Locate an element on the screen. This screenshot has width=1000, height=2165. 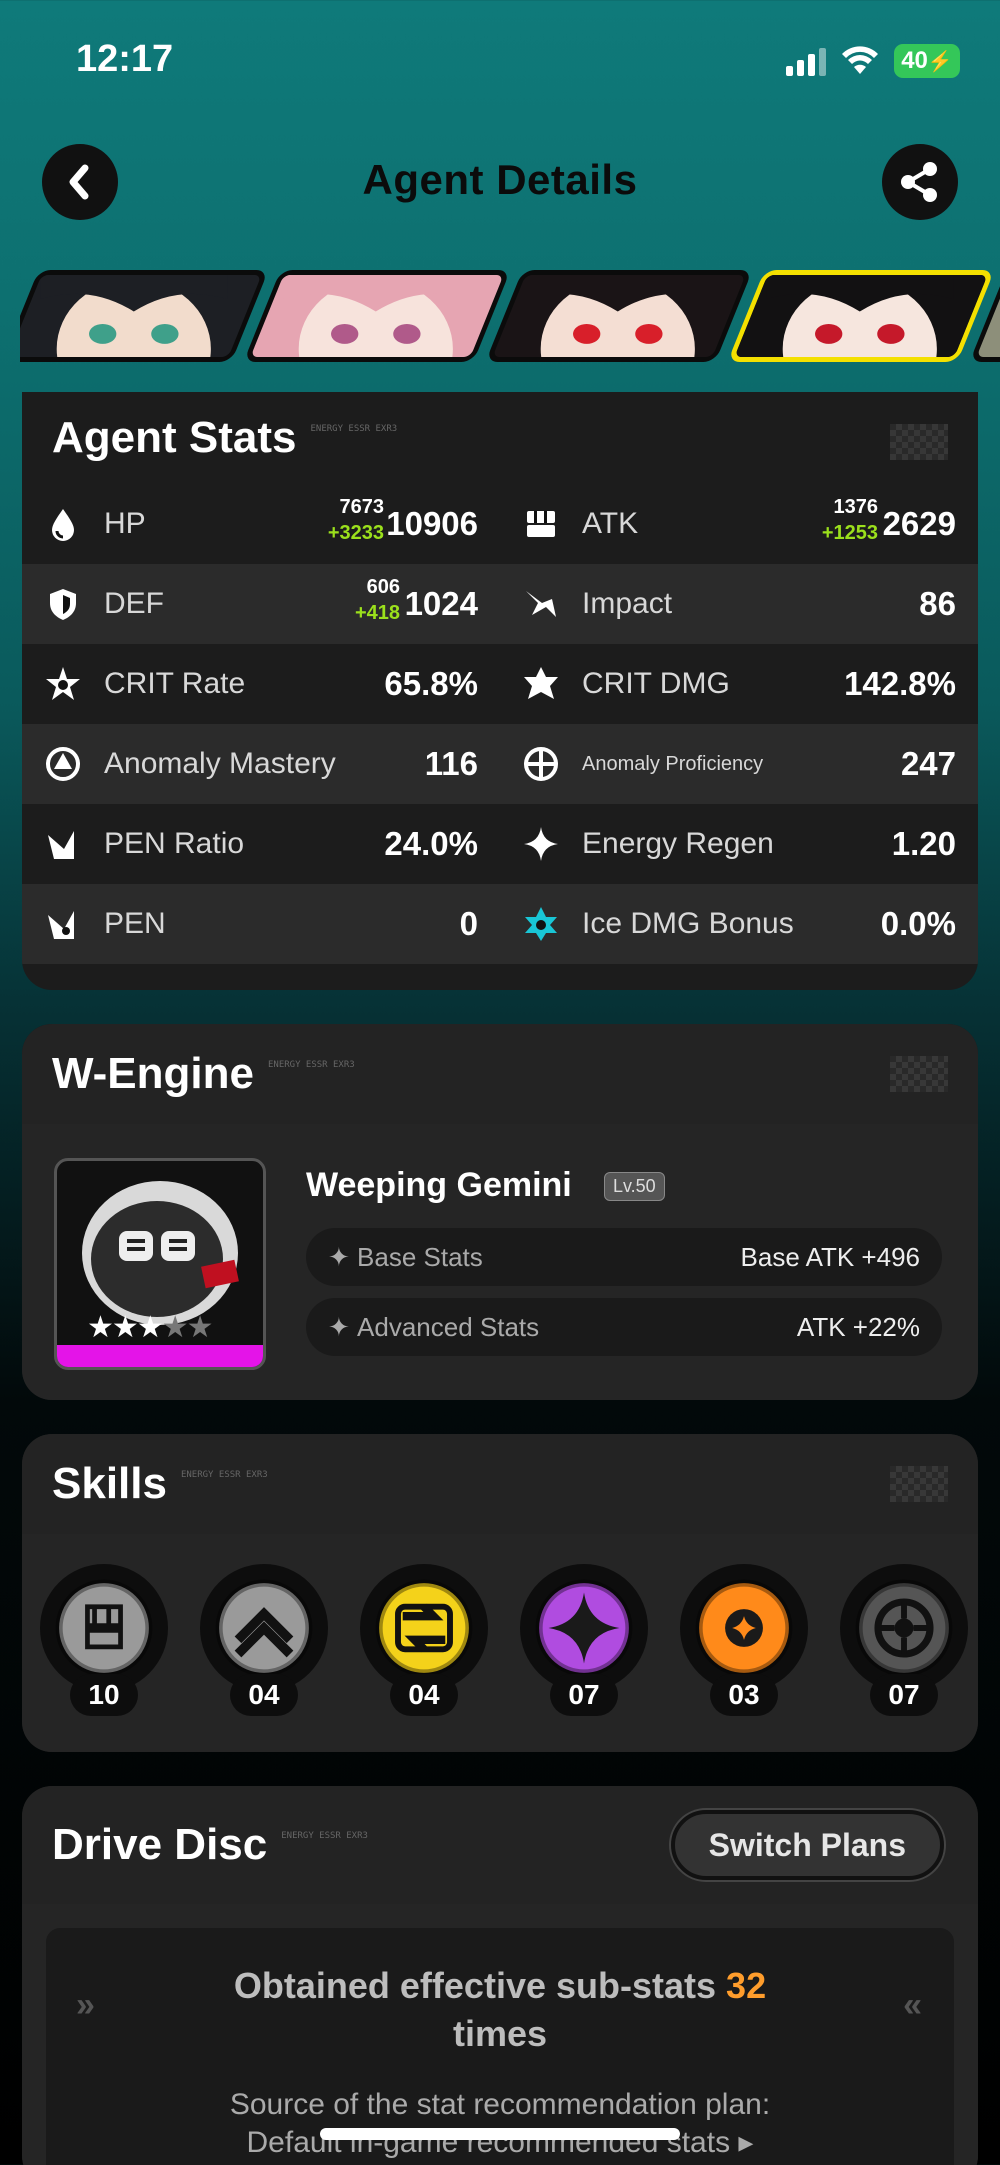
basic-attack-icon is located at coordinates (104, 1628).